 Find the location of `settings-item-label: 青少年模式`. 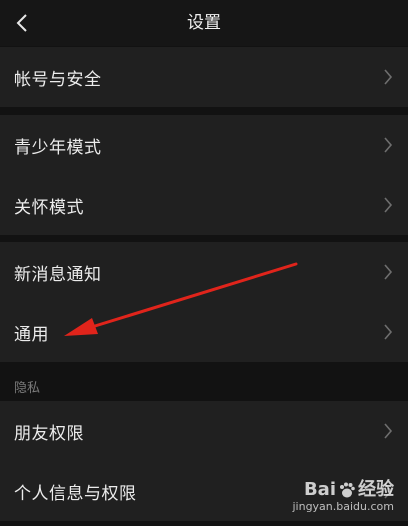

settings-item-label: 青少年模式 is located at coordinates (58, 147).